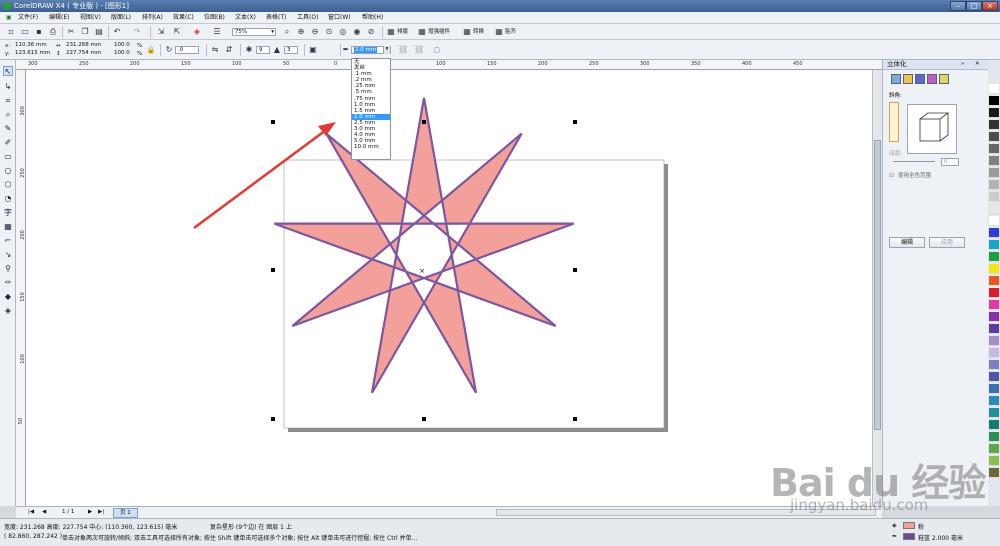  Describe the element at coordinates (85, 54) in the screenshot. I see `height-field: 227.754 mm` at that location.